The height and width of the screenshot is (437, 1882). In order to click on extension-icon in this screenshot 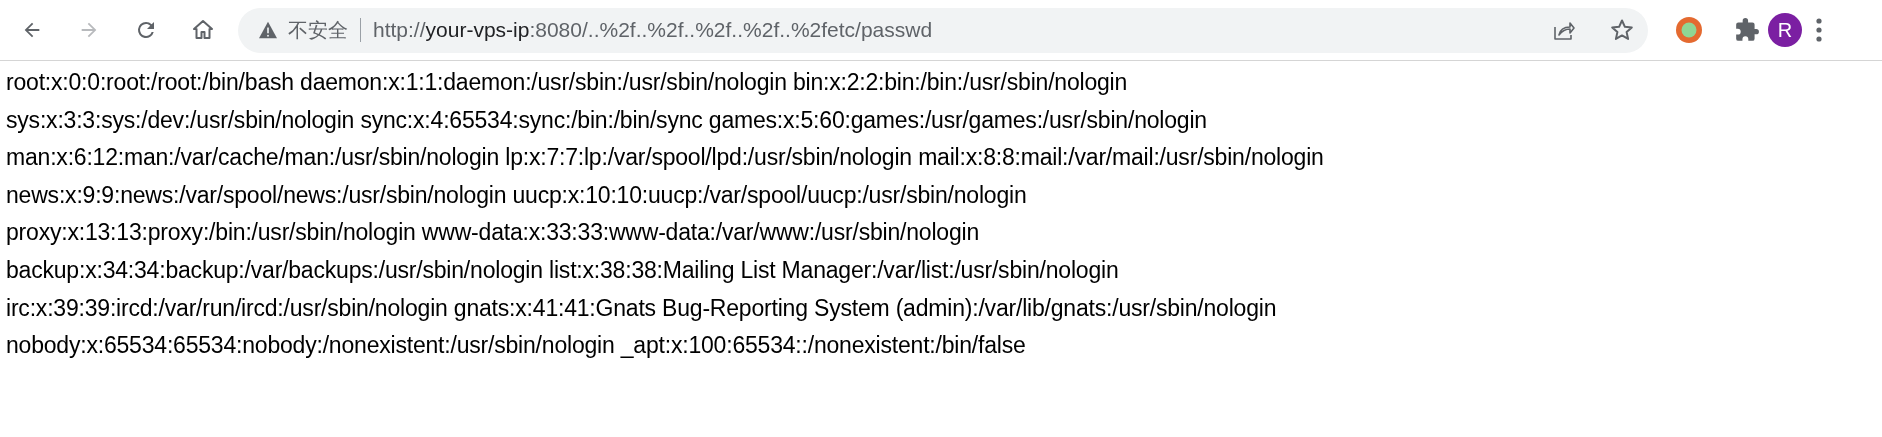, I will do `click(1689, 30)`.